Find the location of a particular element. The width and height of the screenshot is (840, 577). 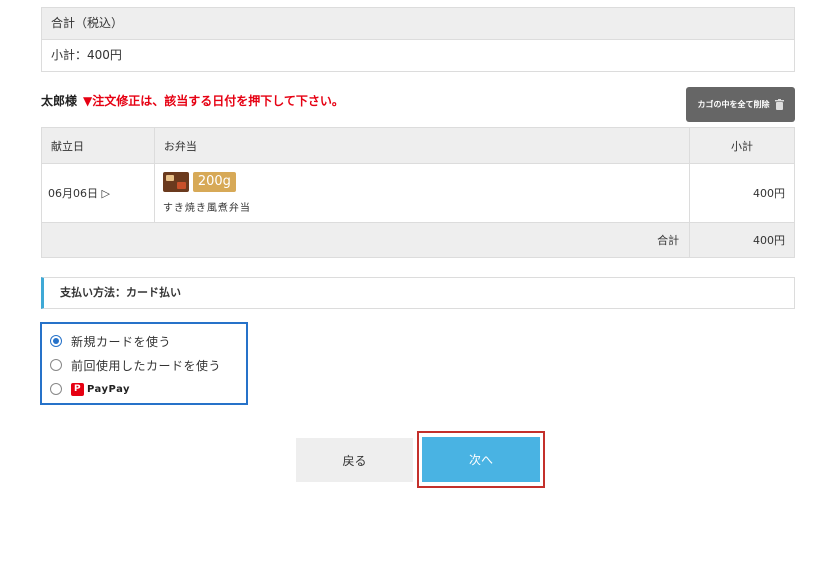

summary-subtotal: 小計：400円 is located at coordinates (418, 55).